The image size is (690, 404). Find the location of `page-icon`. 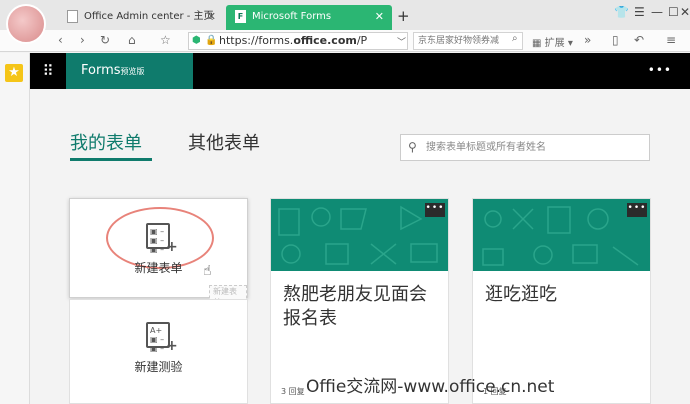

page-icon is located at coordinates (72, 16).